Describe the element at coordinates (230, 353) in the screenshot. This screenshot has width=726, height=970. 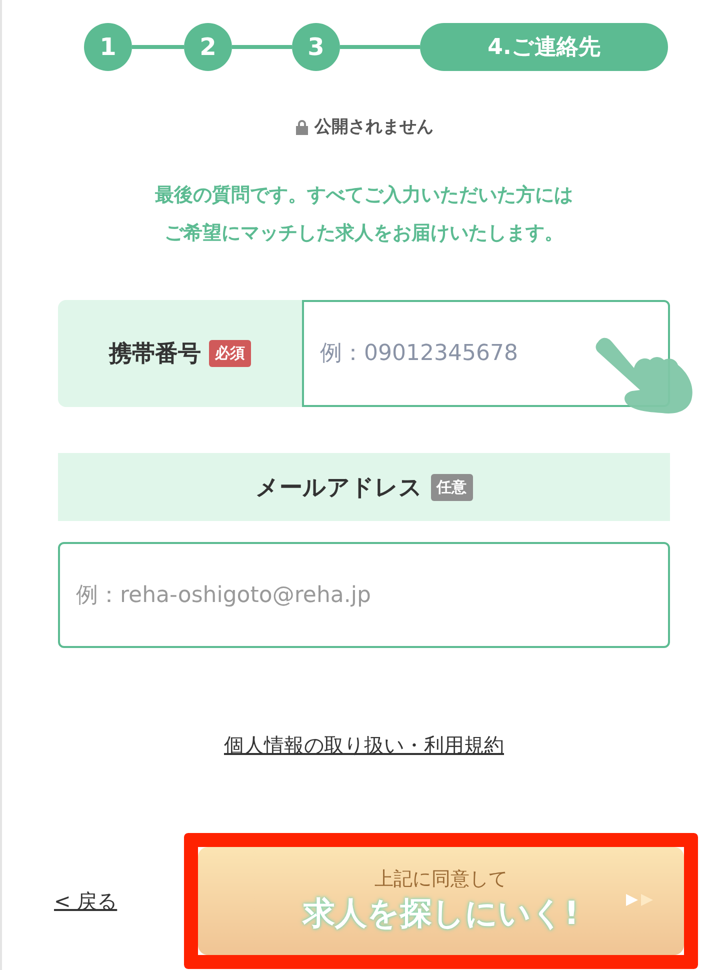
I see `required-tag: 必須` at that location.